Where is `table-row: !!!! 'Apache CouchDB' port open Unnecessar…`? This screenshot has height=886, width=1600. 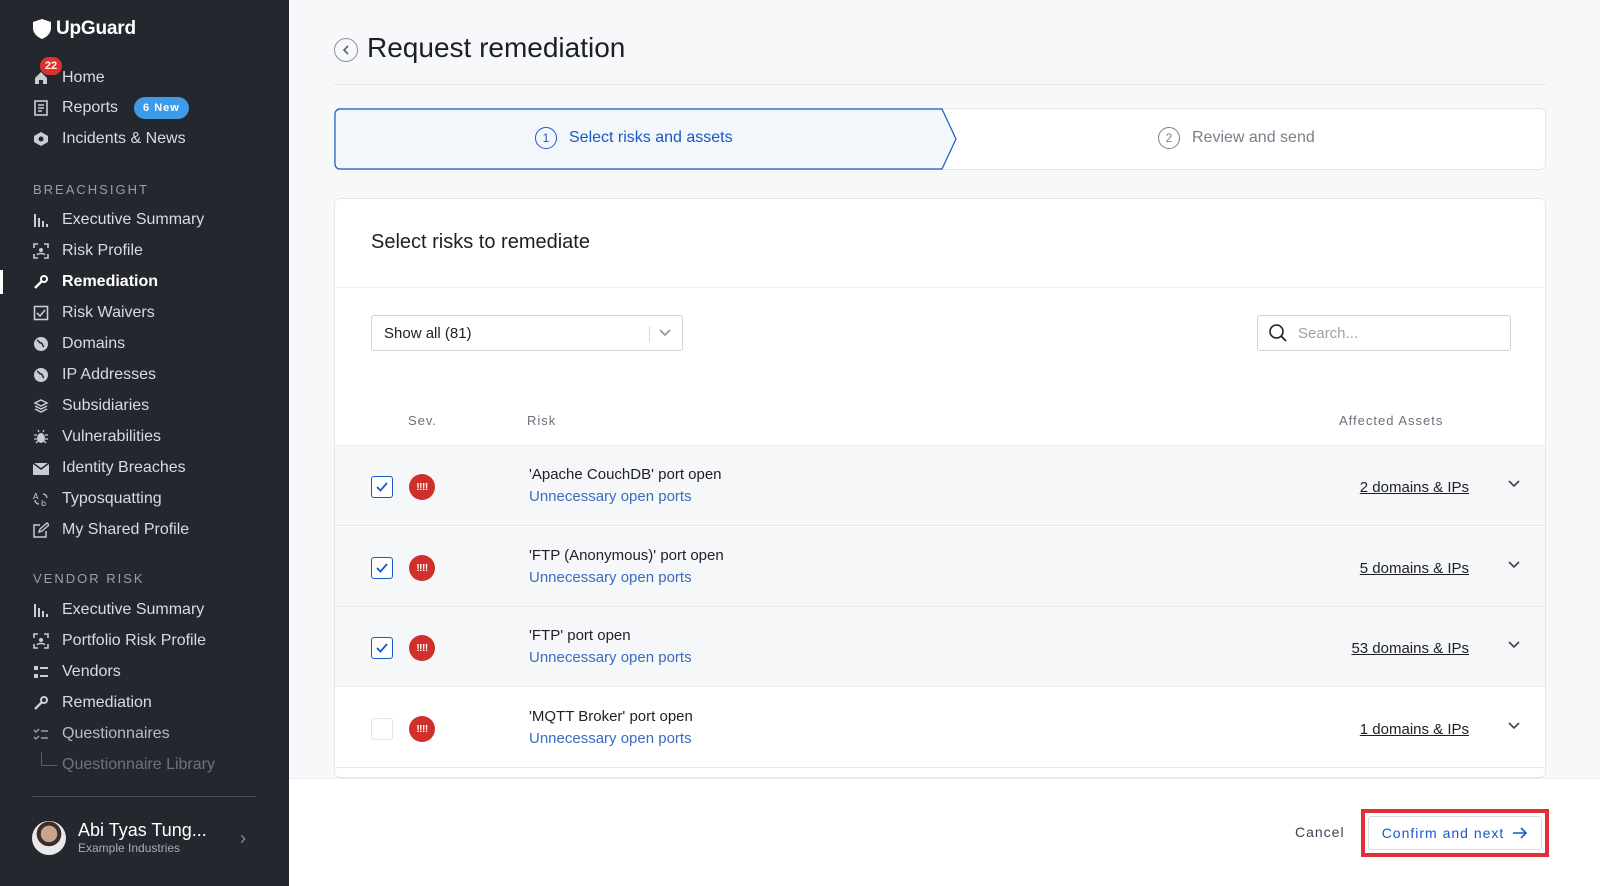
table-row: !!!! 'Apache CouchDB' port open Unnecessar… is located at coordinates (940, 486).